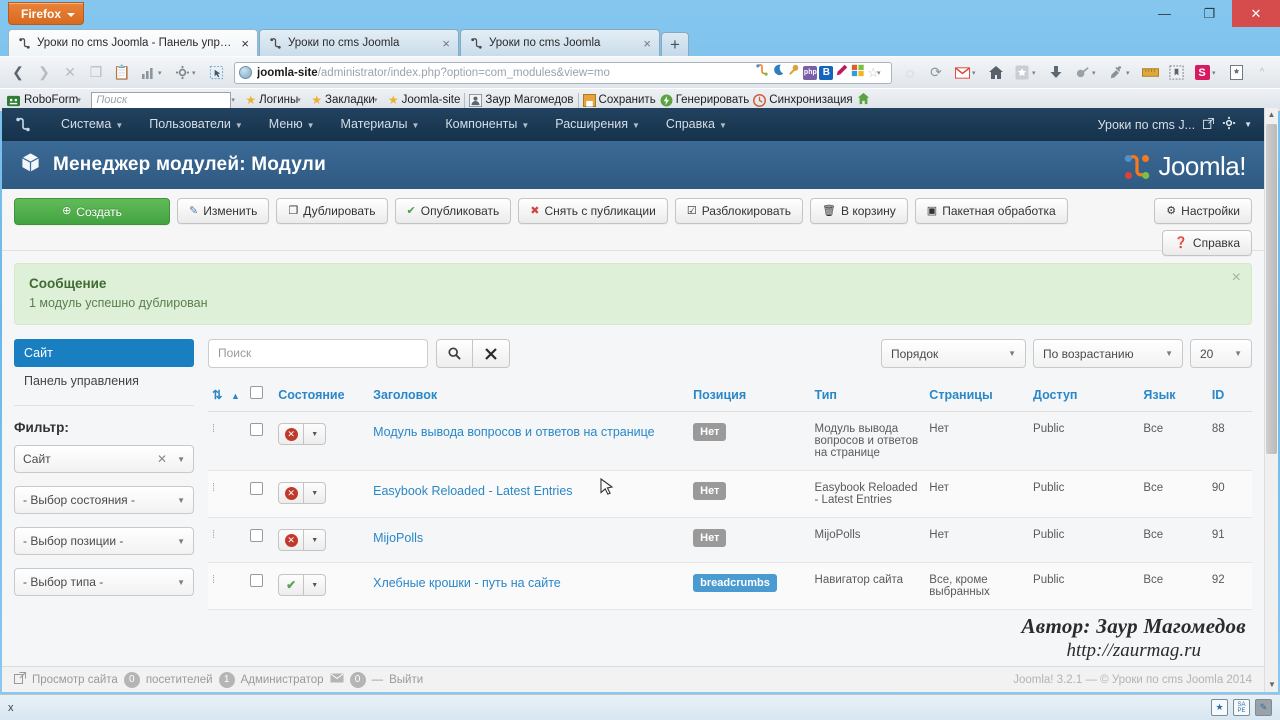 The image size is (1280, 720). What do you see at coordinates (44, 73) in the screenshot?
I see `forward-icon: ❯` at bounding box center [44, 73].